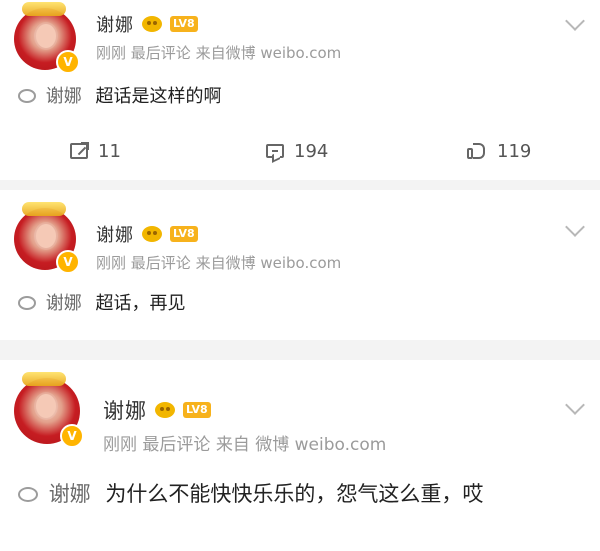 The image size is (600, 551). Describe the element at coordinates (95, 151) in the screenshot. I see `repost-button: 11` at that location.